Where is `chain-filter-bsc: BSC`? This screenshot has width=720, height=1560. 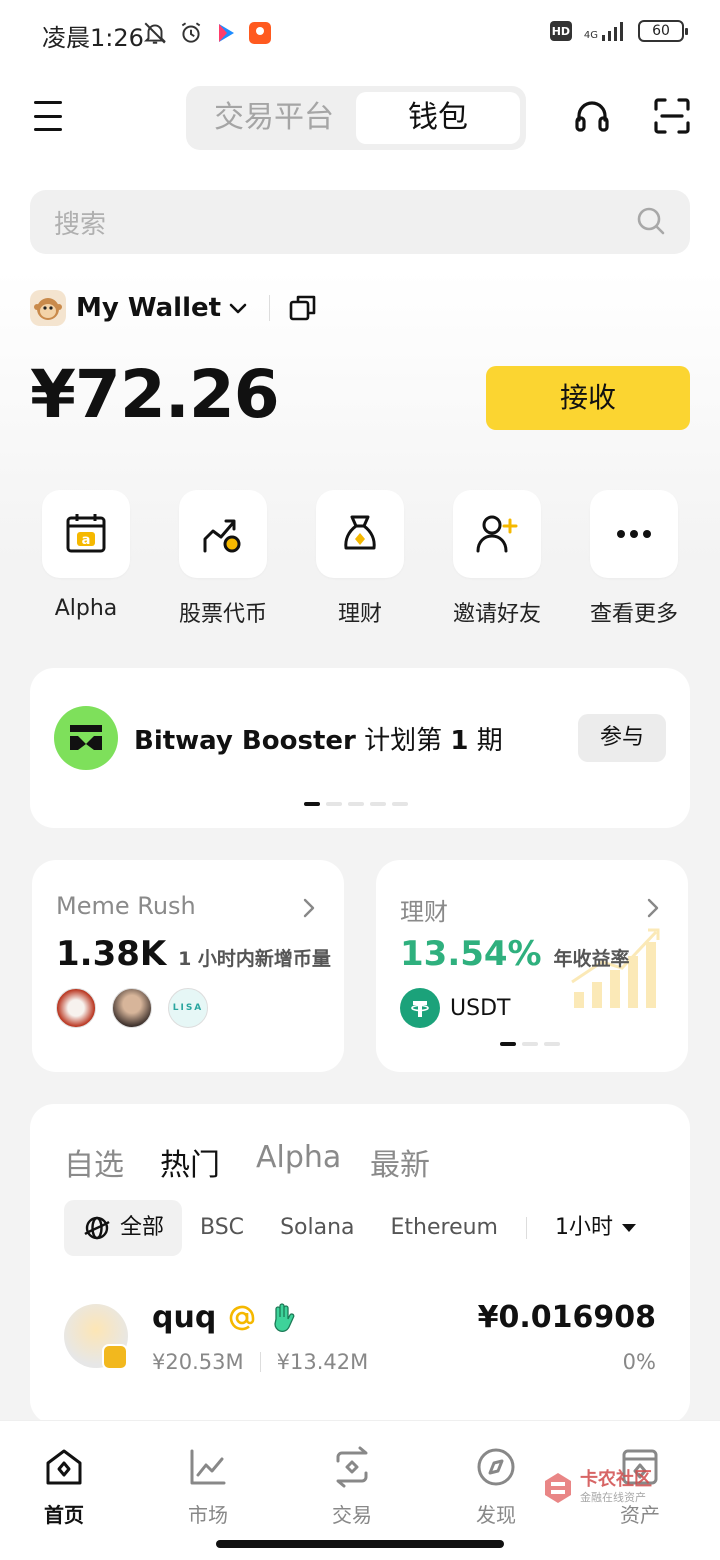 chain-filter-bsc: BSC is located at coordinates (222, 1228).